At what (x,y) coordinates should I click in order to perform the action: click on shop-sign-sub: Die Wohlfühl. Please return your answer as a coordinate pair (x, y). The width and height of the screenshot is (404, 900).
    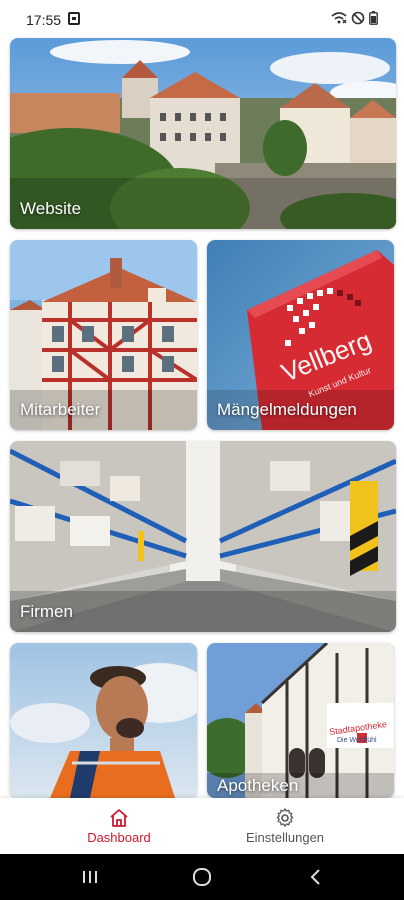
    Looking at the image, I should click on (357, 740).